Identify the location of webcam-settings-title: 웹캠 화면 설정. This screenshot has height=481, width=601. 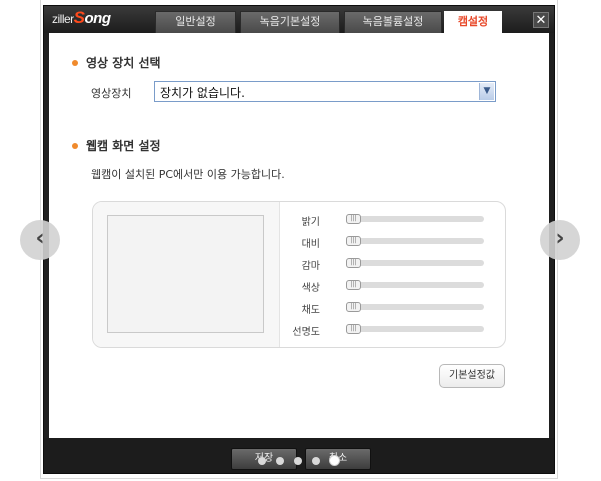
(123, 146).